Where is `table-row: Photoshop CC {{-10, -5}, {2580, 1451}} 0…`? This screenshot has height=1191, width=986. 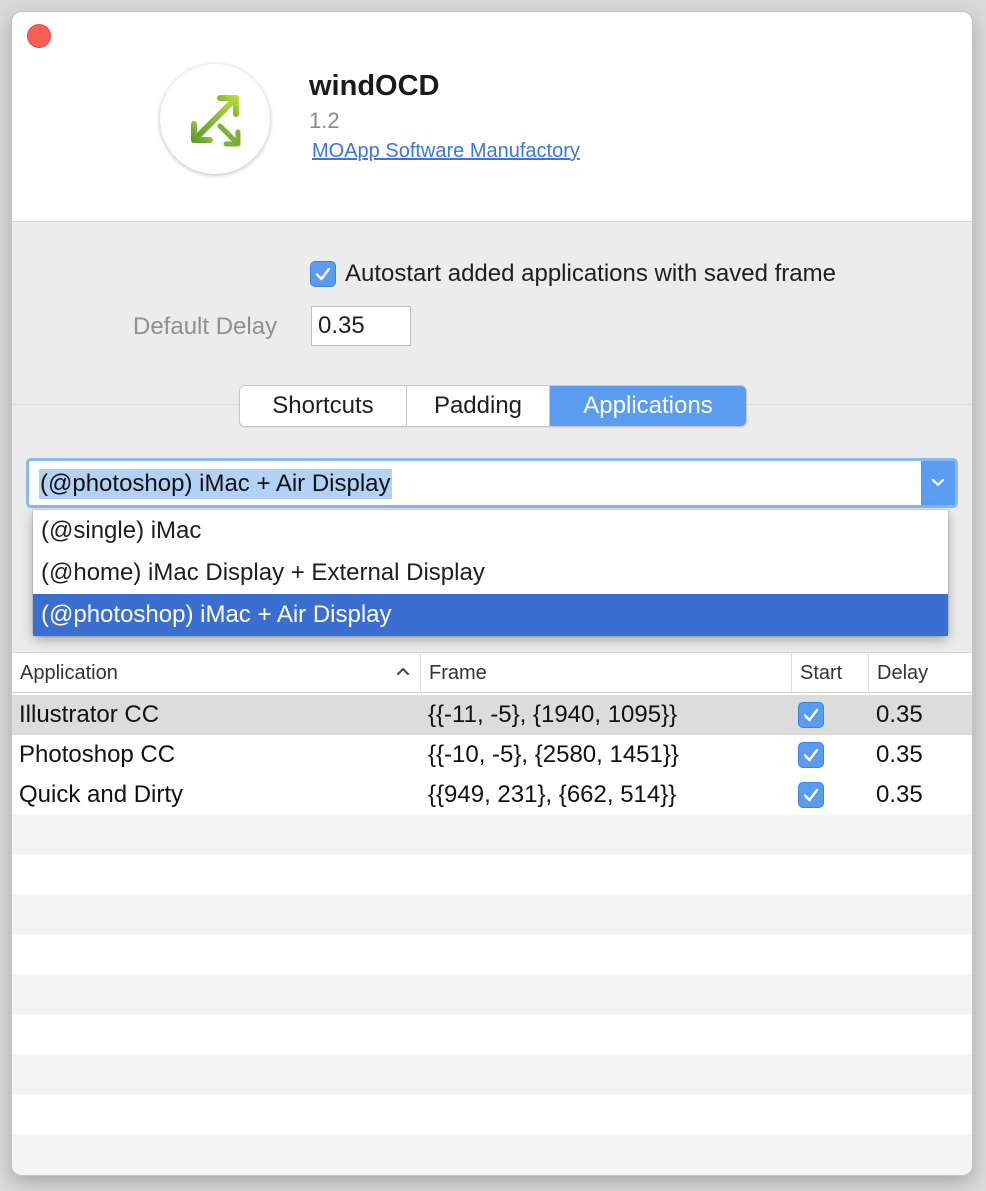 table-row: Photoshop CC {{-10, -5}, {2580, 1451}} 0… is located at coordinates (492, 755).